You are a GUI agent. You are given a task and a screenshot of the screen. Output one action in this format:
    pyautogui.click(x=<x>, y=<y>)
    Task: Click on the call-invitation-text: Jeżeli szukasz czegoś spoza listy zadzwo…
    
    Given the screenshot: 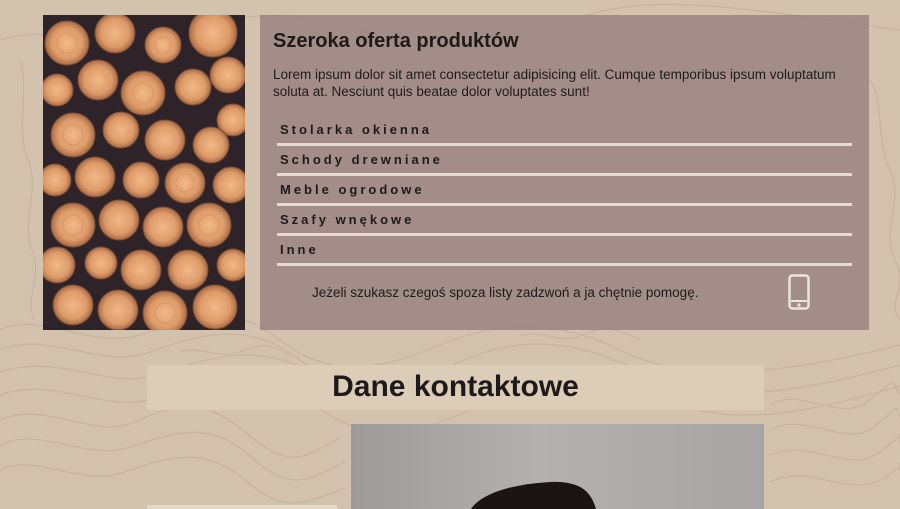 What is the action you would take?
    pyautogui.click(x=505, y=292)
    